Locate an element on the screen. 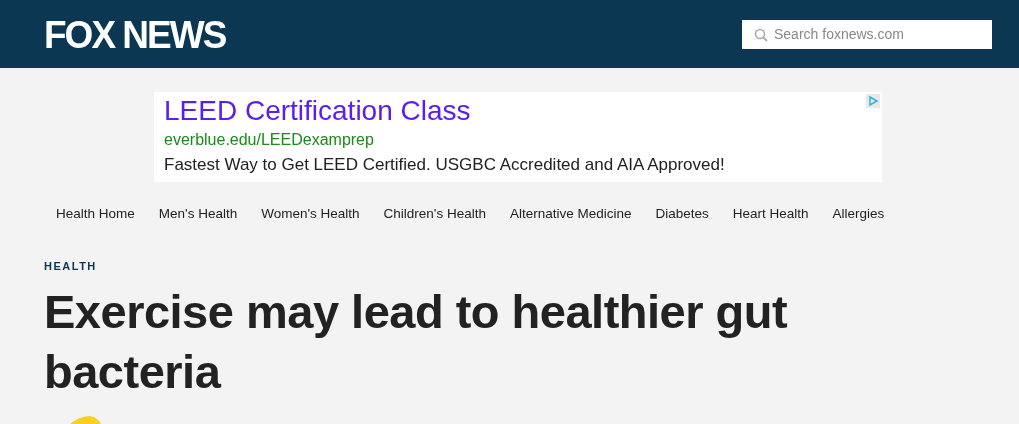 This screenshot has width=1019, height=424. nav-link: Allergies is located at coordinates (858, 213).